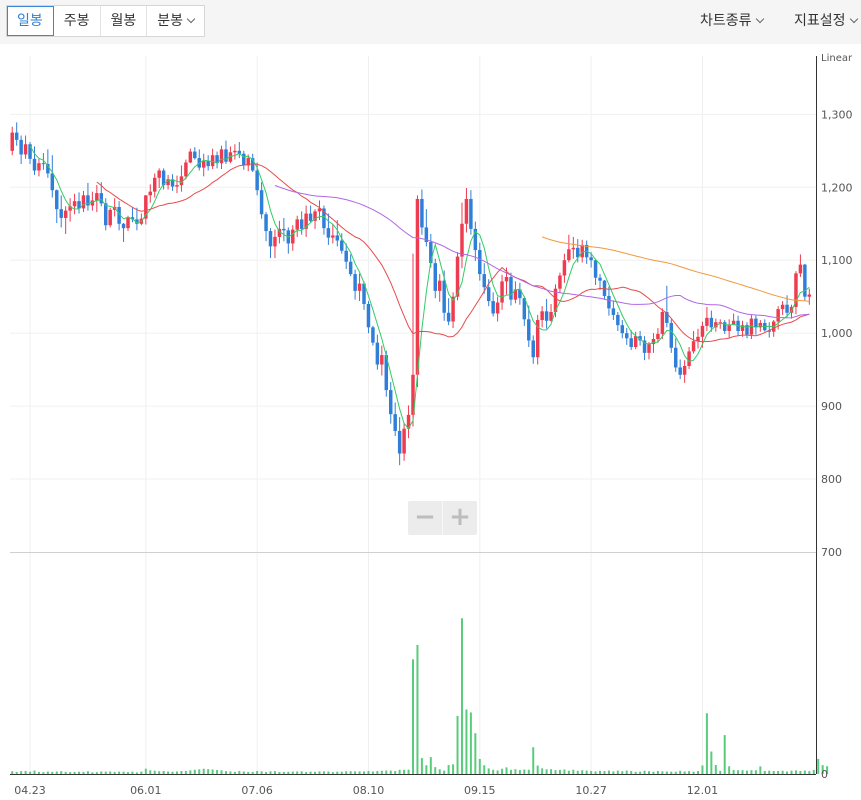  Describe the element at coordinates (826, 20) in the screenshot. I see `indicator-settings-menu: 지표설정` at that location.